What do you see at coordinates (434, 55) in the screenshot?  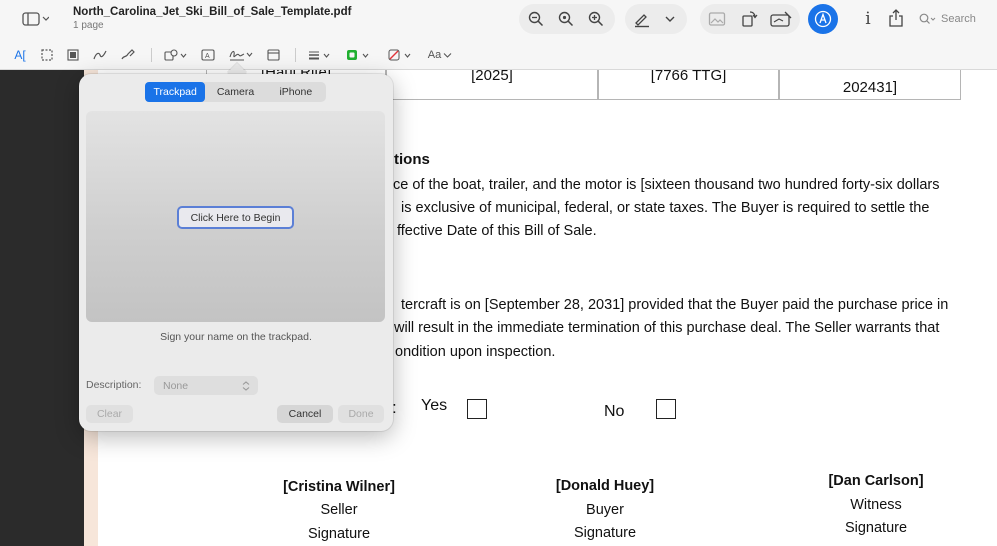 I see `text-style-label: Aa` at bounding box center [434, 55].